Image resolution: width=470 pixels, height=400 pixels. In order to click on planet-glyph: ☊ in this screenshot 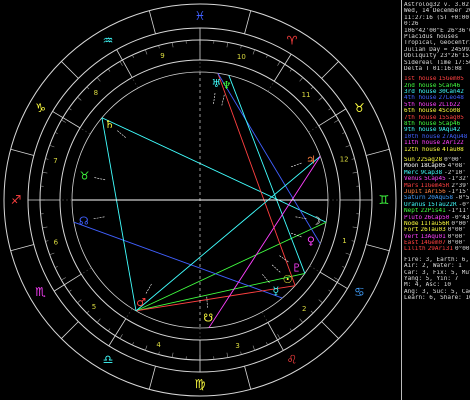, I will do `click(84, 220)`.